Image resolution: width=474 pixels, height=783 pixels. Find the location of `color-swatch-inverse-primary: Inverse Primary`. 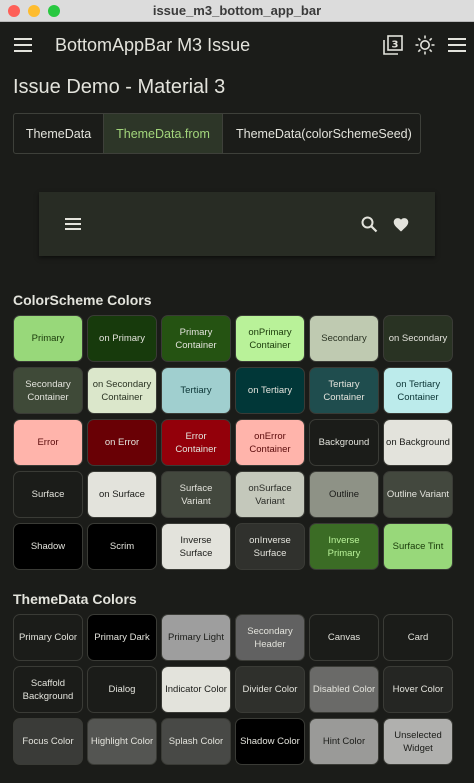

color-swatch-inverse-primary: Inverse Primary is located at coordinates (344, 546).